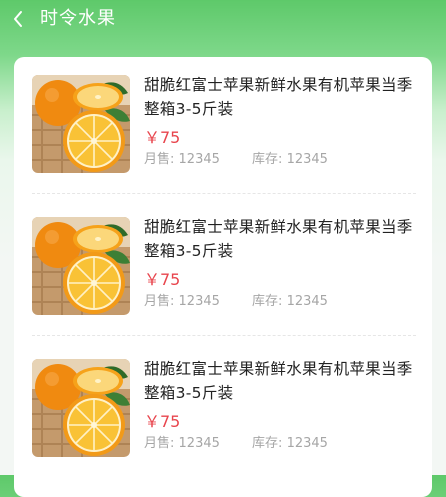 The image size is (446, 497). I want to click on page-title: 时令水果, so click(78, 18).